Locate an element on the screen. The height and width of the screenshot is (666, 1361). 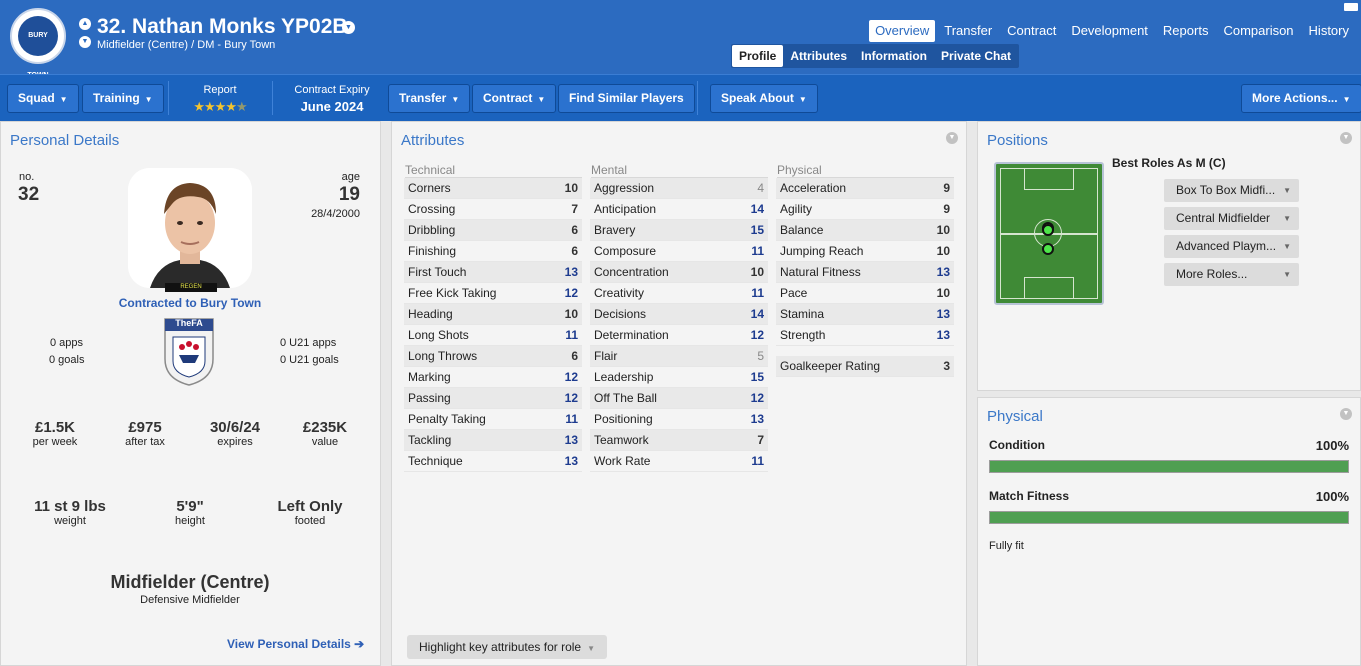
foot-label: footed is located at coordinates (310, 521).